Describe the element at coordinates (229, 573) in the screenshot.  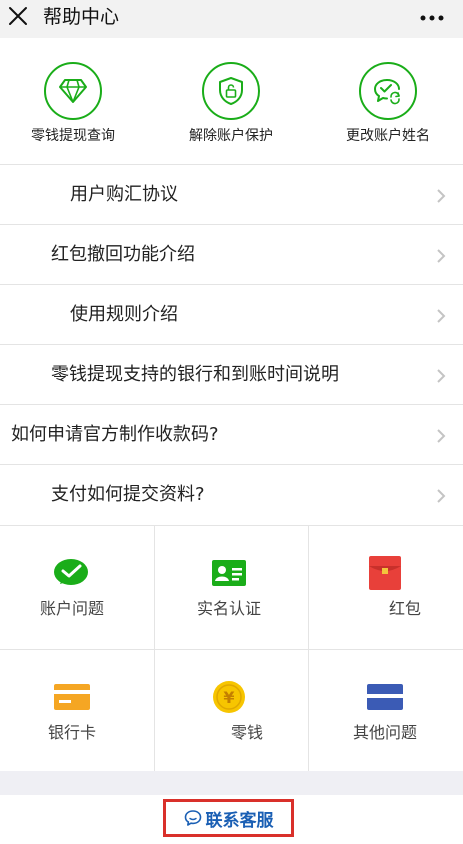
I see `id-card-icon` at that location.